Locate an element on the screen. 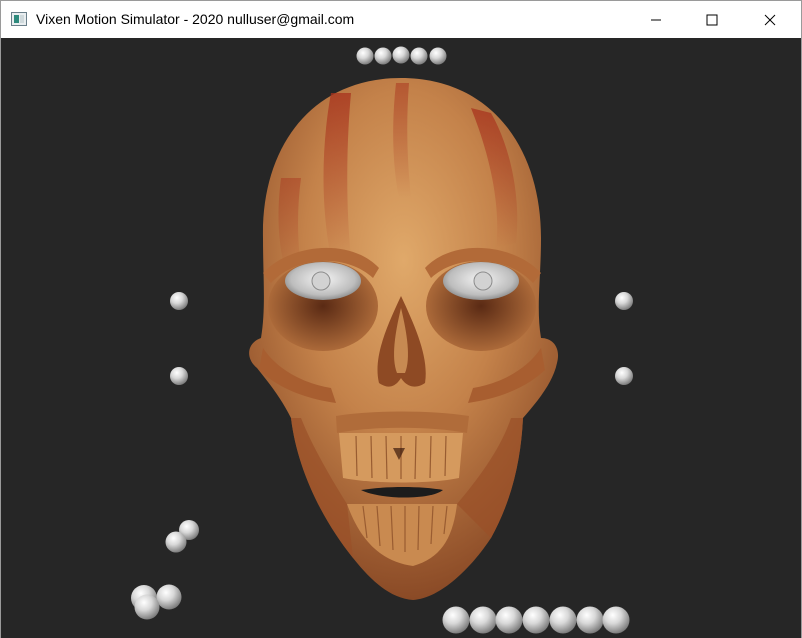 Image resolution: width=802 pixels, height=638 pixels. app-window-icon is located at coordinates (19, 19).